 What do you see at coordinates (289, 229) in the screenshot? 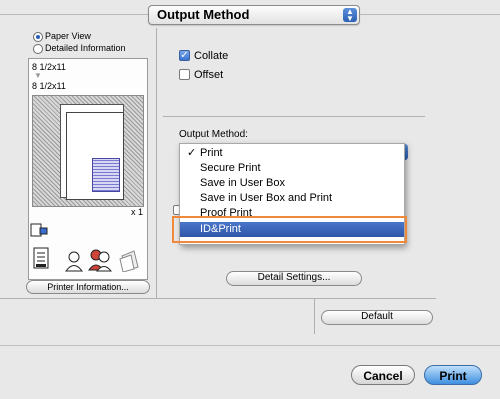
I see `highlight-callout` at bounding box center [289, 229].